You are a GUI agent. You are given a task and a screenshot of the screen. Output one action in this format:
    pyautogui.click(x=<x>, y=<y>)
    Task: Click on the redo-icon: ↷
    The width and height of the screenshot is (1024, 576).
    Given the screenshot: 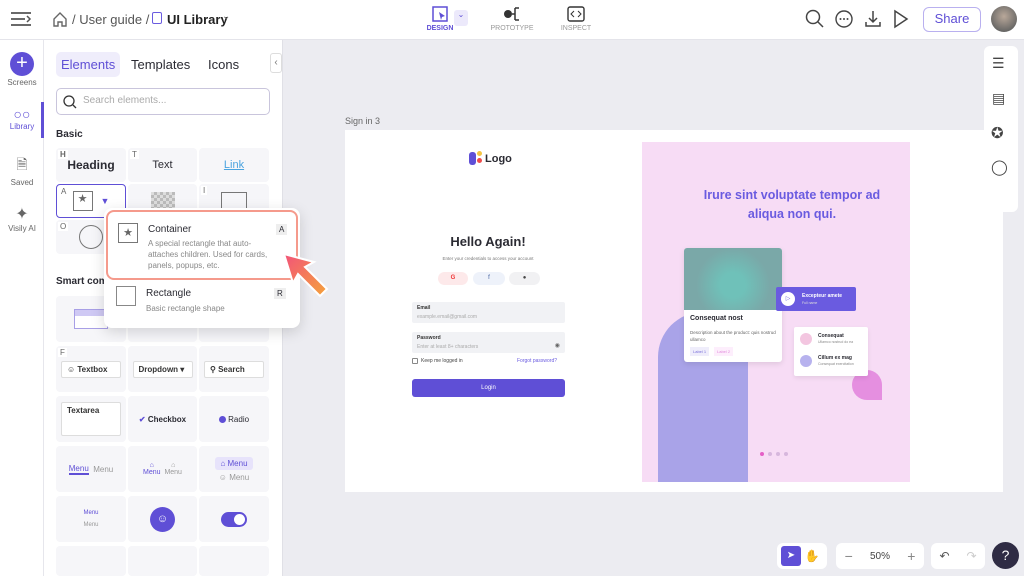 What is the action you would take?
    pyautogui.click(x=971, y=556)
    